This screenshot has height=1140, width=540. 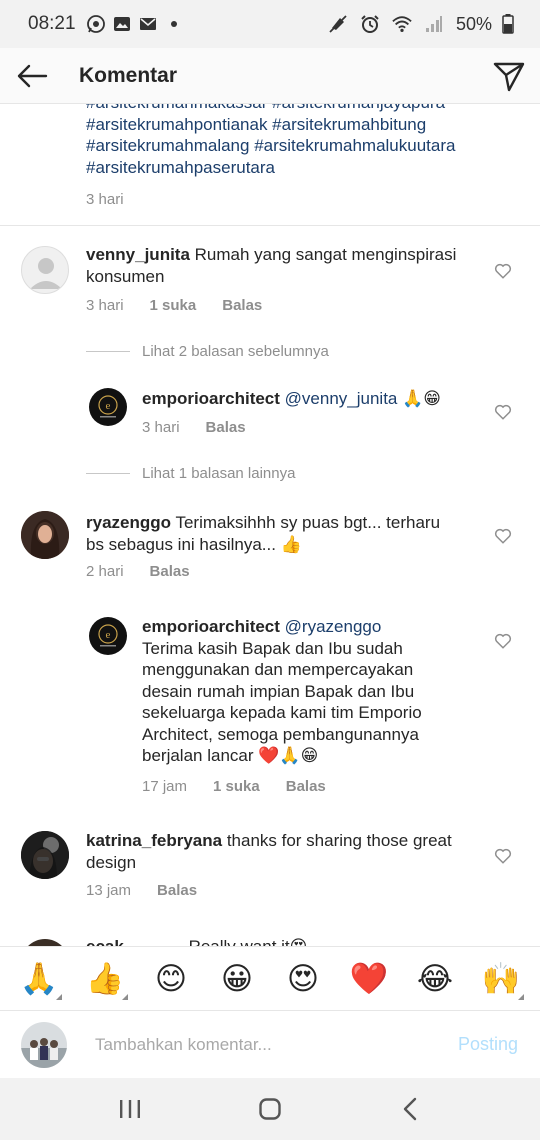 I want to click on comment-username: katrina_febryana, so click(x=154, y=840).